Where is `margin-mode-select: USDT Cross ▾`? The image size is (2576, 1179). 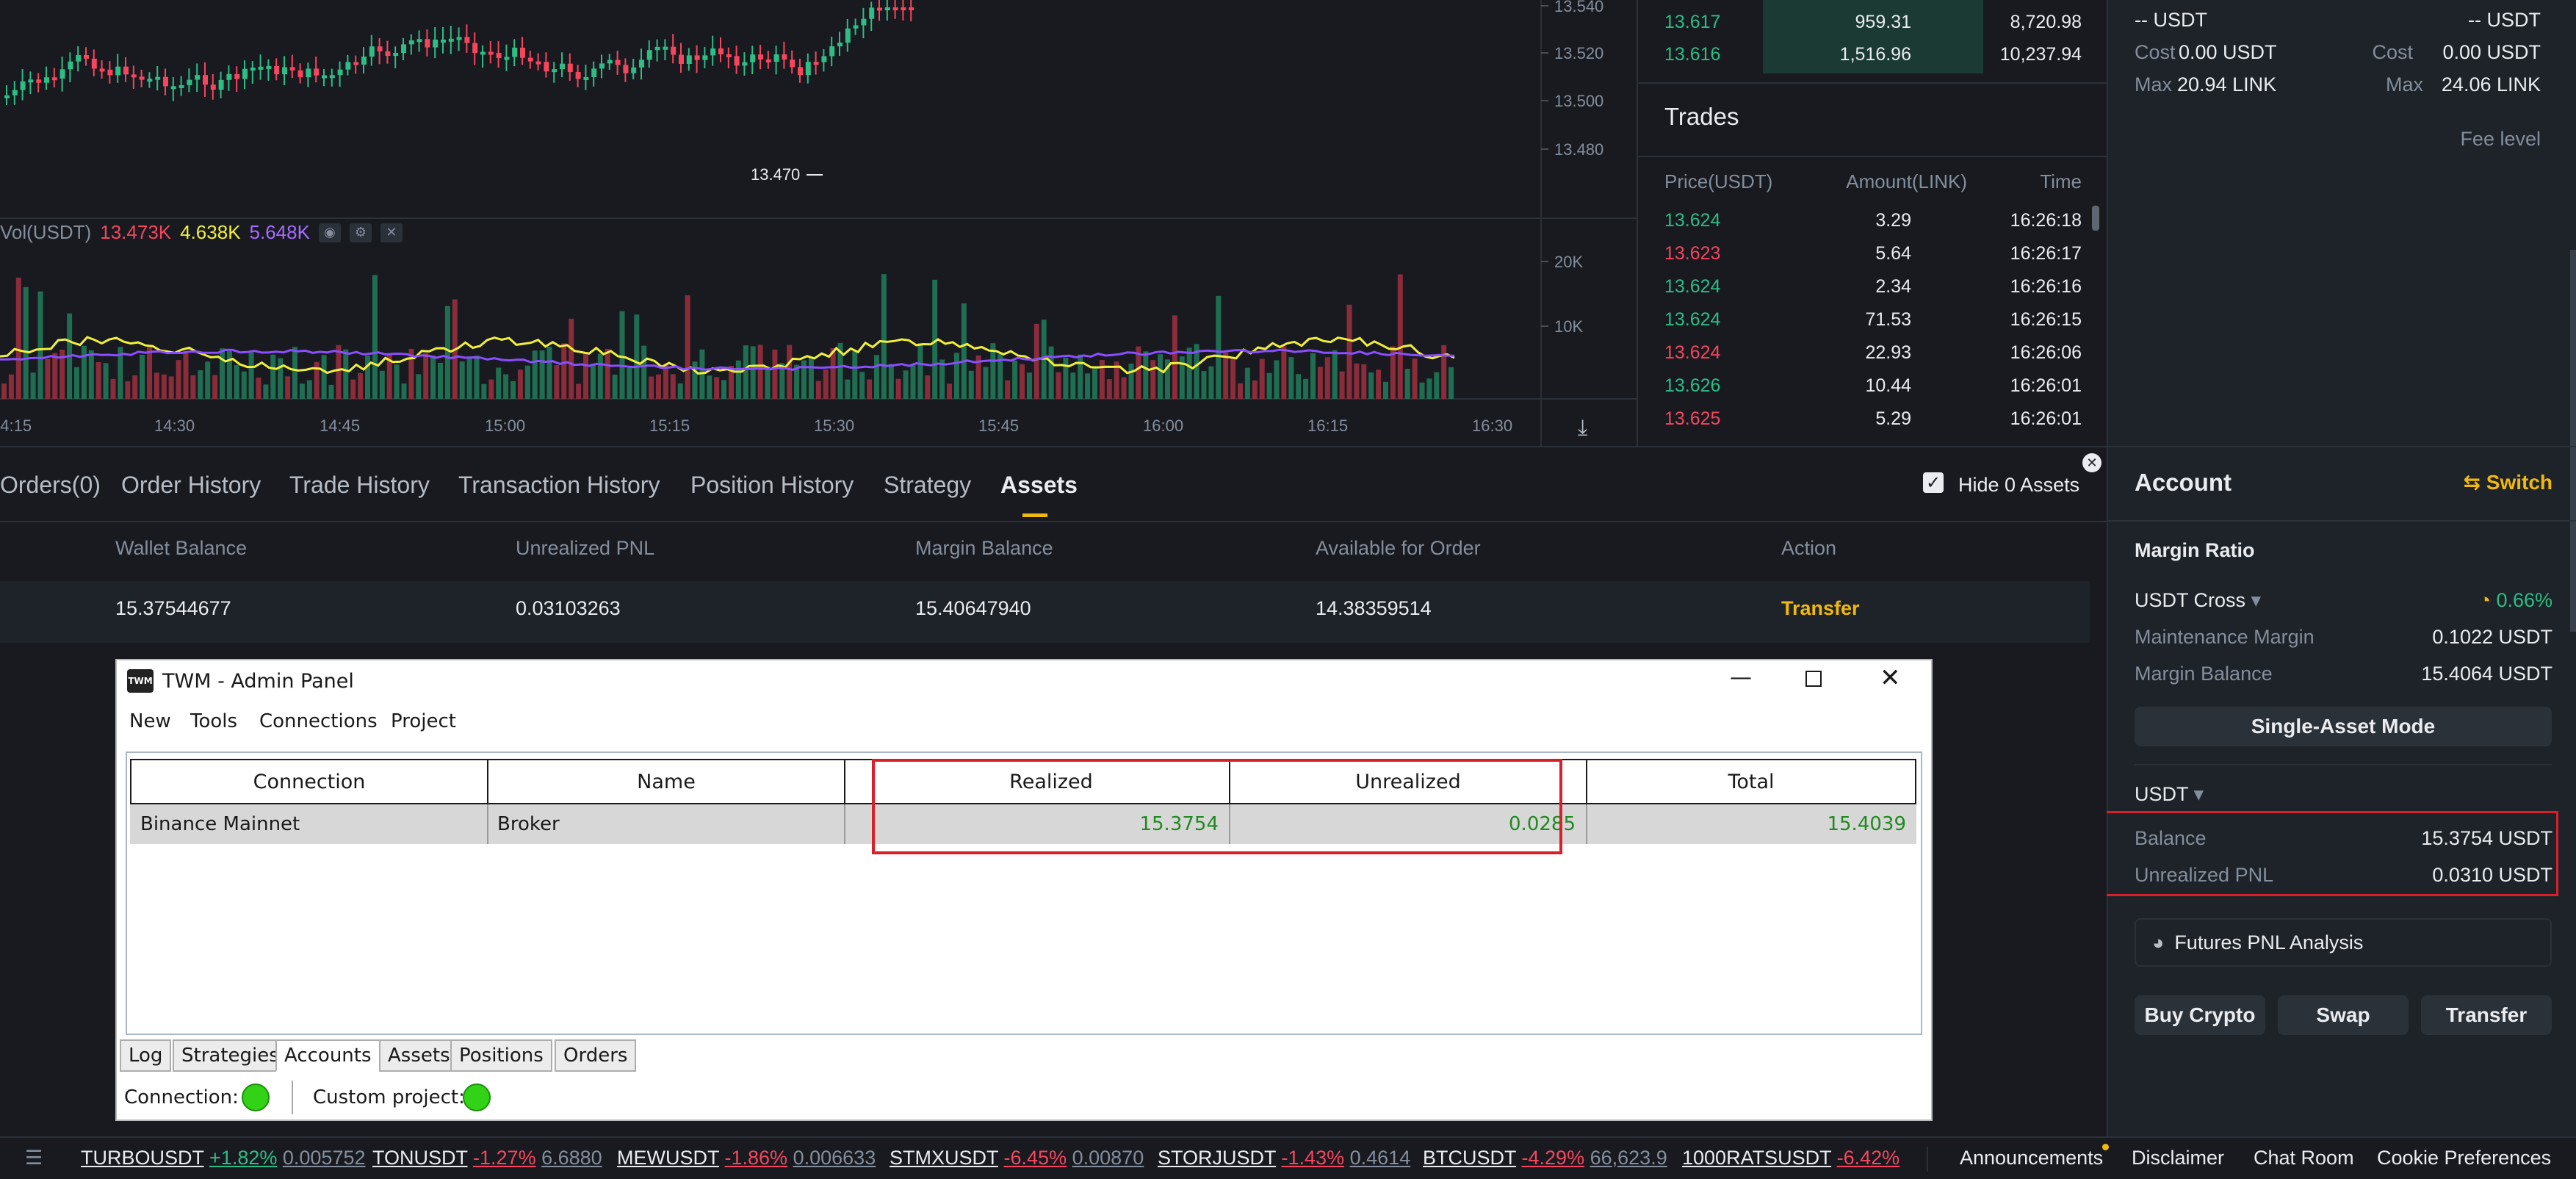 margin-mode-select: USDT Cross ▾ is located at coordinates (2198, 601).